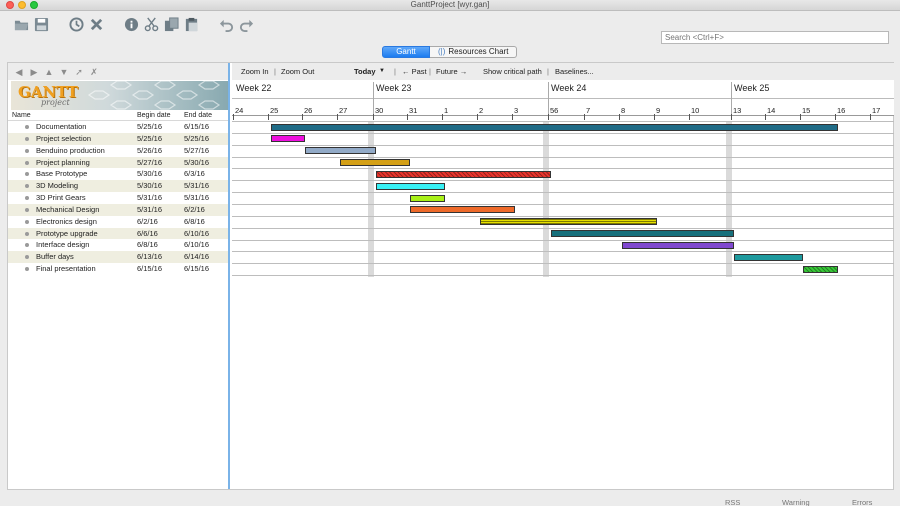 The width and height of the screenshot is (900, 506). I want to click on tab-gantt-label: Gantt, so click(406, 51).